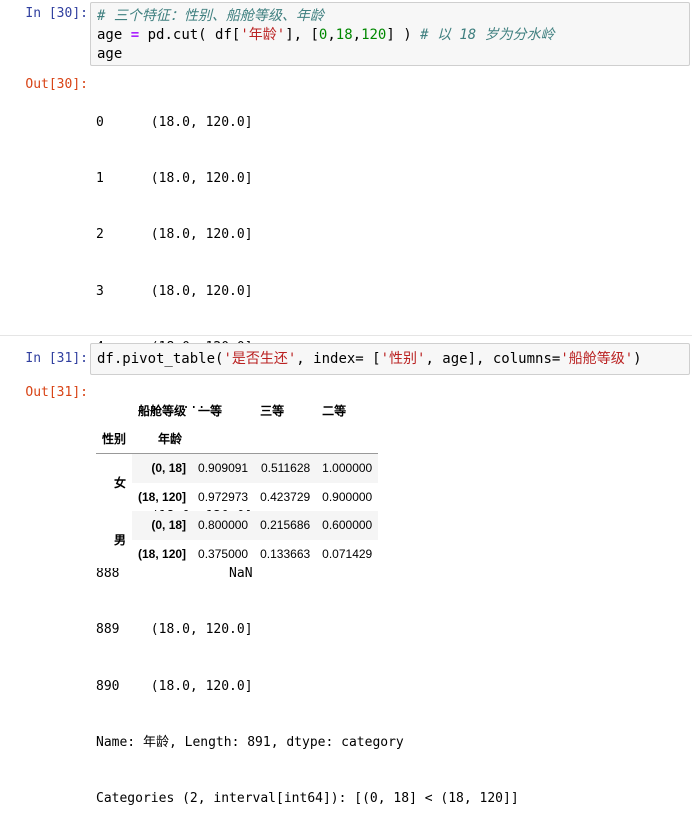 The width and height of the screenshot is (692, 828). Describe the element at coordinates (346, 335) in the screenshot. I see `cell-separator` at that location.